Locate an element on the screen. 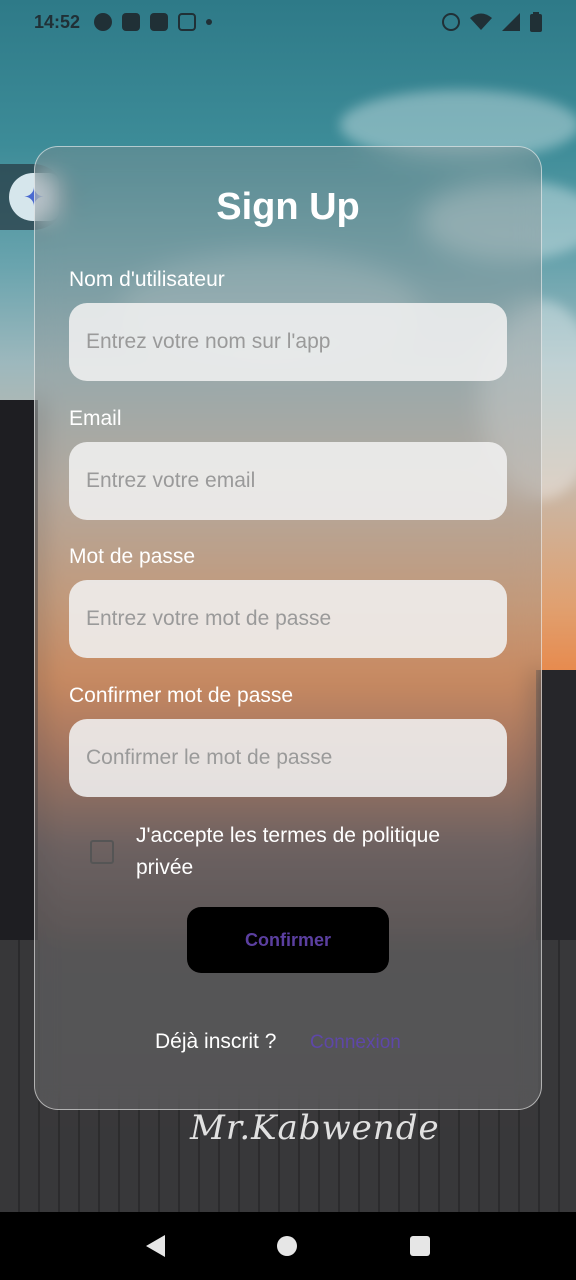 This screenshot has width=576, height=1280. home-icon is located at coordinates (287, 1246).